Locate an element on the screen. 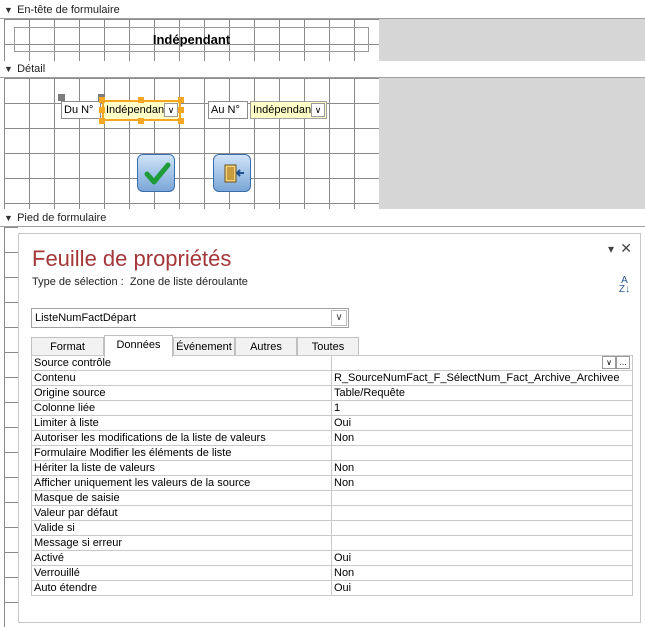 The width and height of the screenshot is (645, 627). property-row: Verrouillé Non is located at coordinates (332, 573).